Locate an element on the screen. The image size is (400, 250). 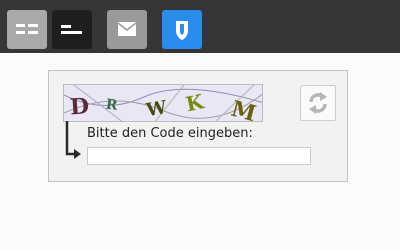
captcha-letter: W is located at coordinates (156, 109).